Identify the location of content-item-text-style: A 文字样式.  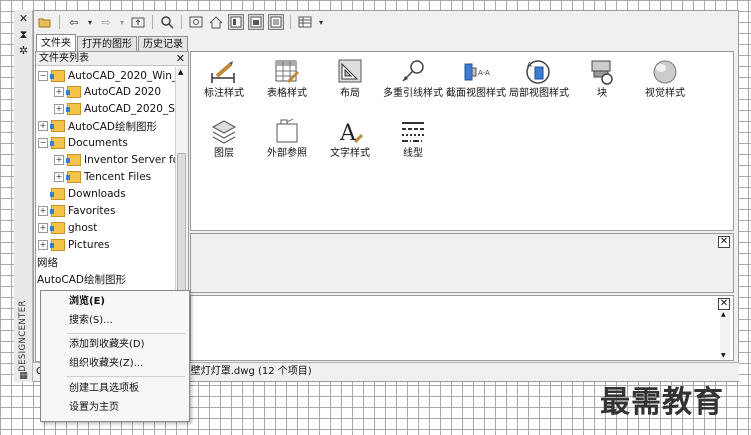
(350, 139).